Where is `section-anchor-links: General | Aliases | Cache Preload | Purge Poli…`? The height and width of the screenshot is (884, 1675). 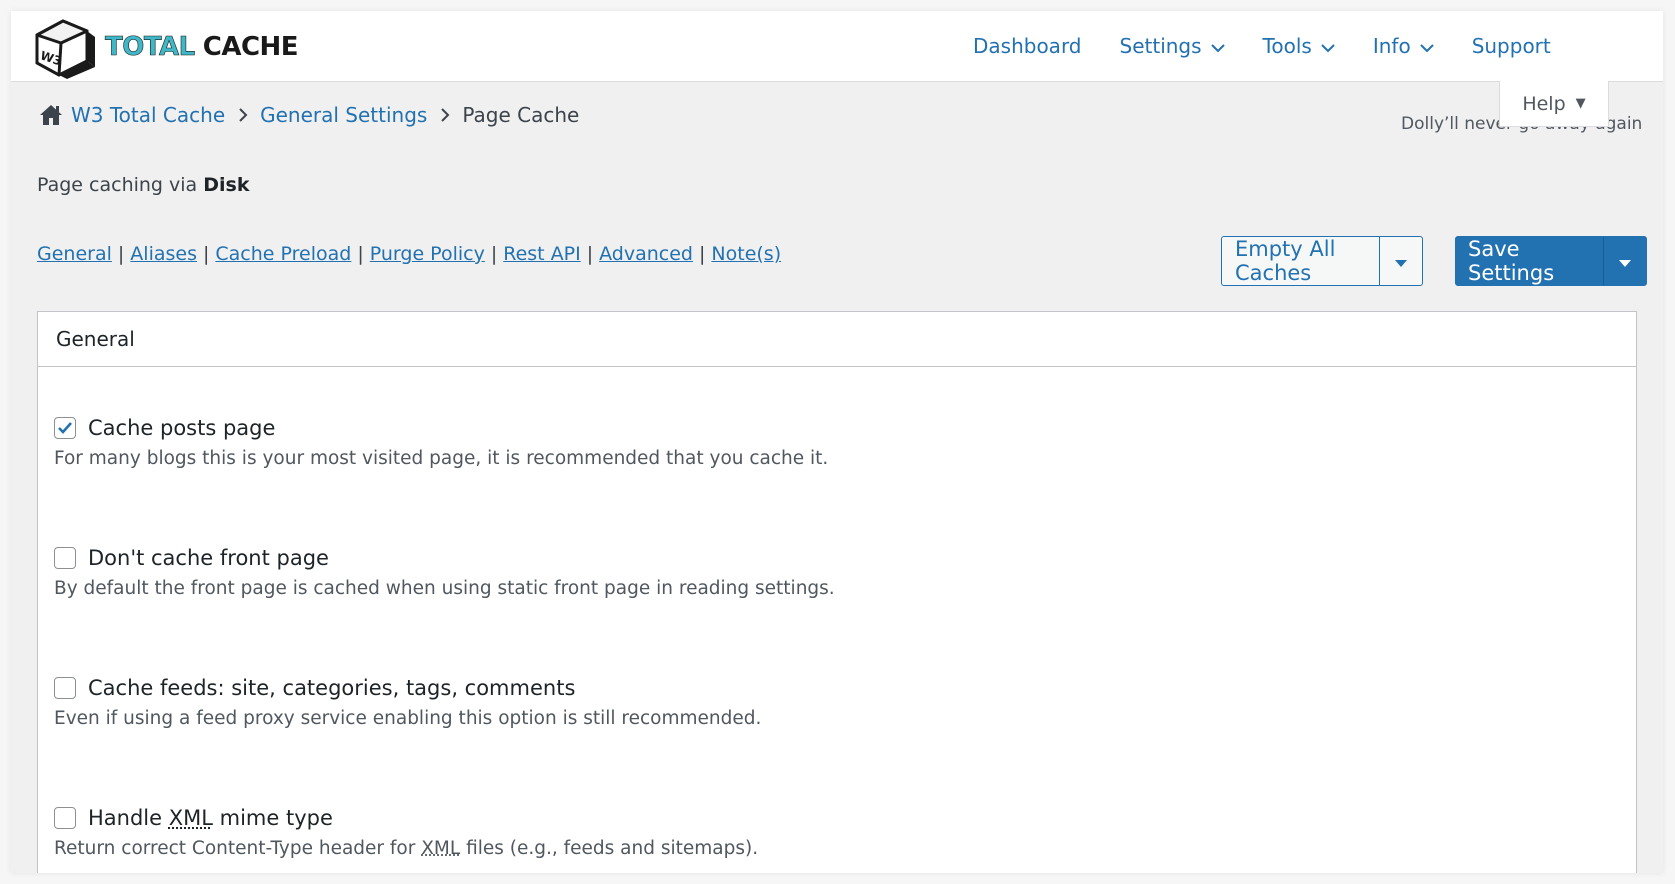
section-anchor-links: General | Aliases | Cache Preload | Purge Poli… is located at coordinates (409, 254).